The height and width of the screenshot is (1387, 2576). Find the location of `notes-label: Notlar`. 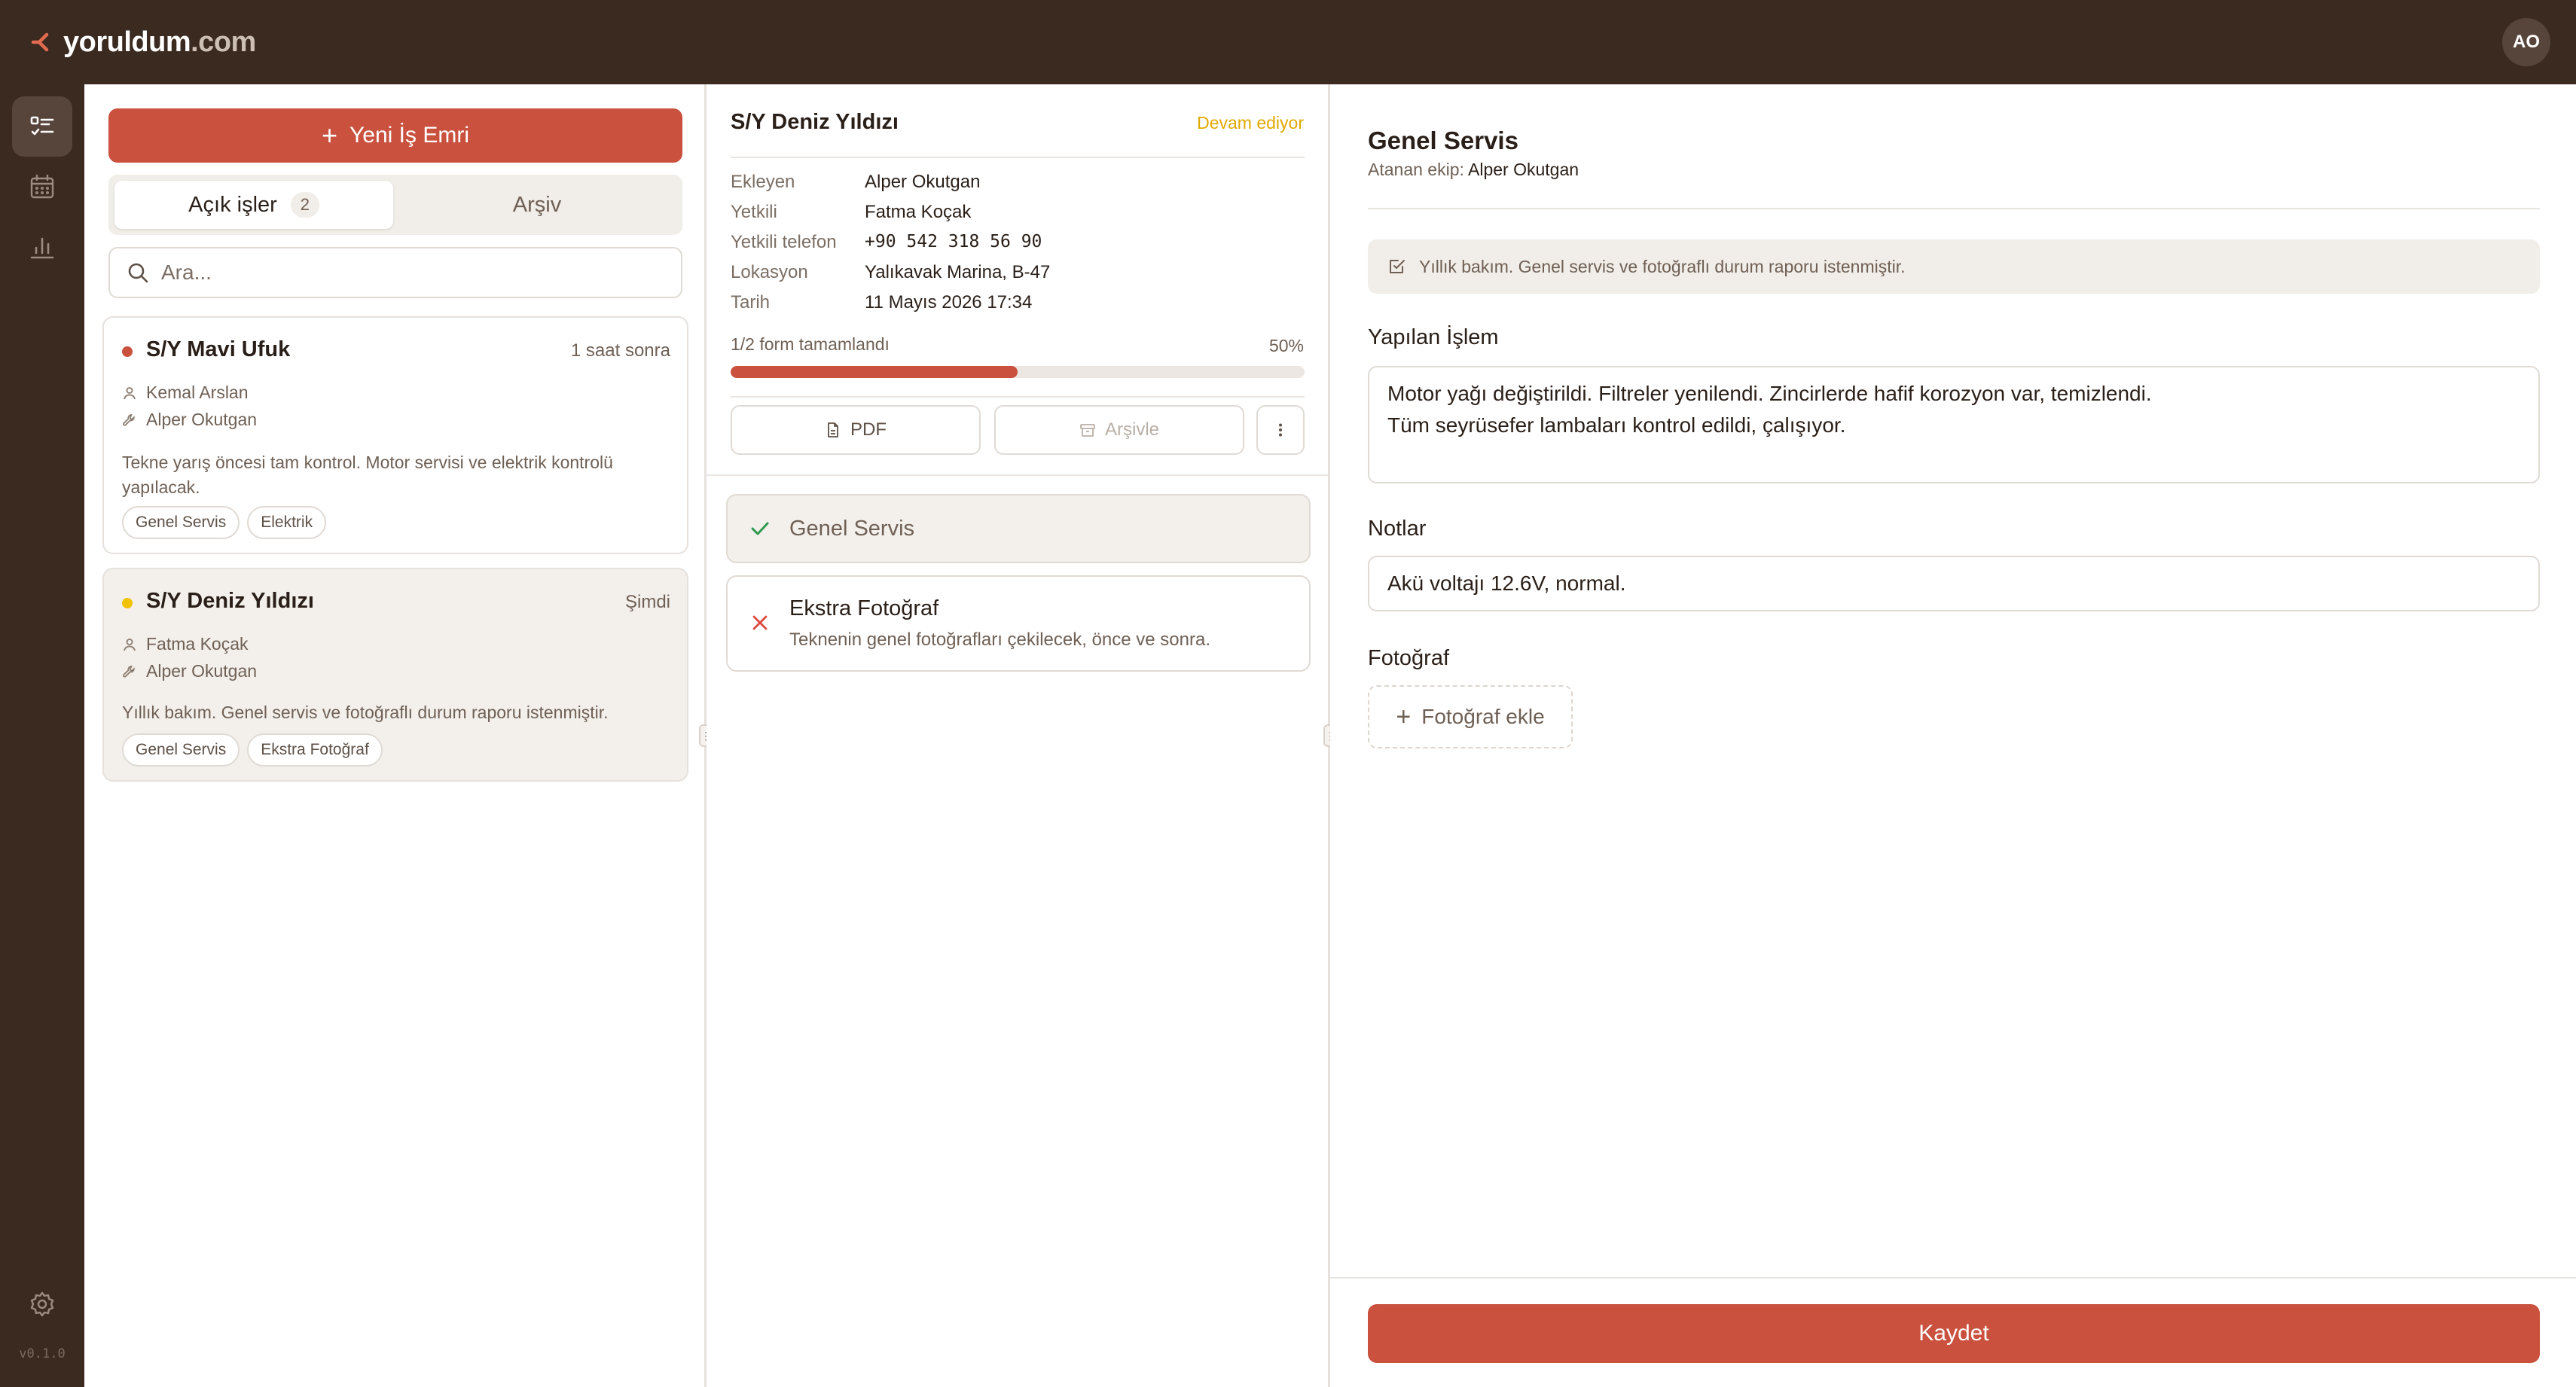

notes-label: Notlar is located at coordinates (1398, 529).